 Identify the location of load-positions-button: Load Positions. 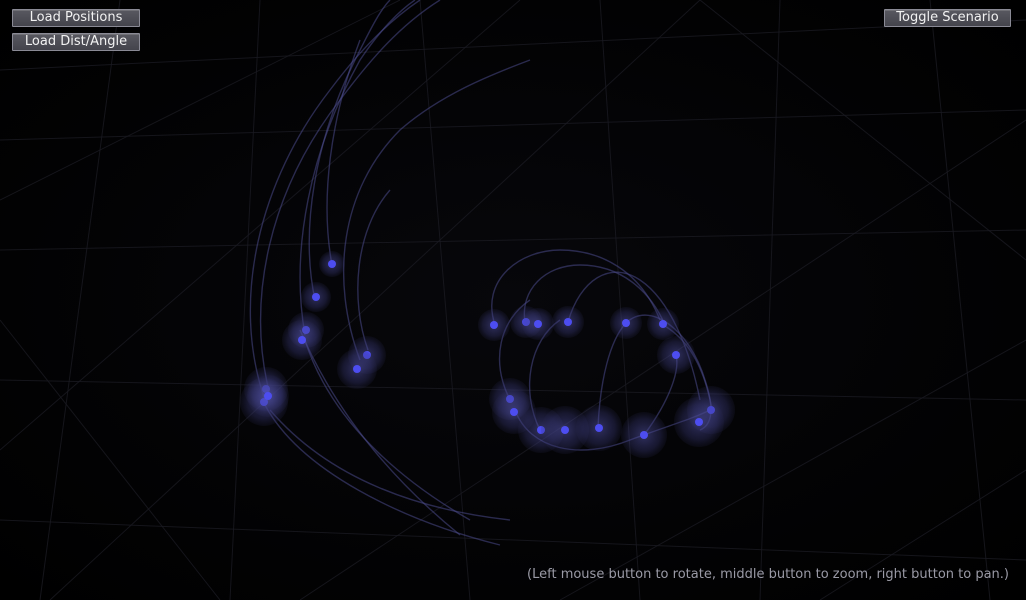
(76, 18).